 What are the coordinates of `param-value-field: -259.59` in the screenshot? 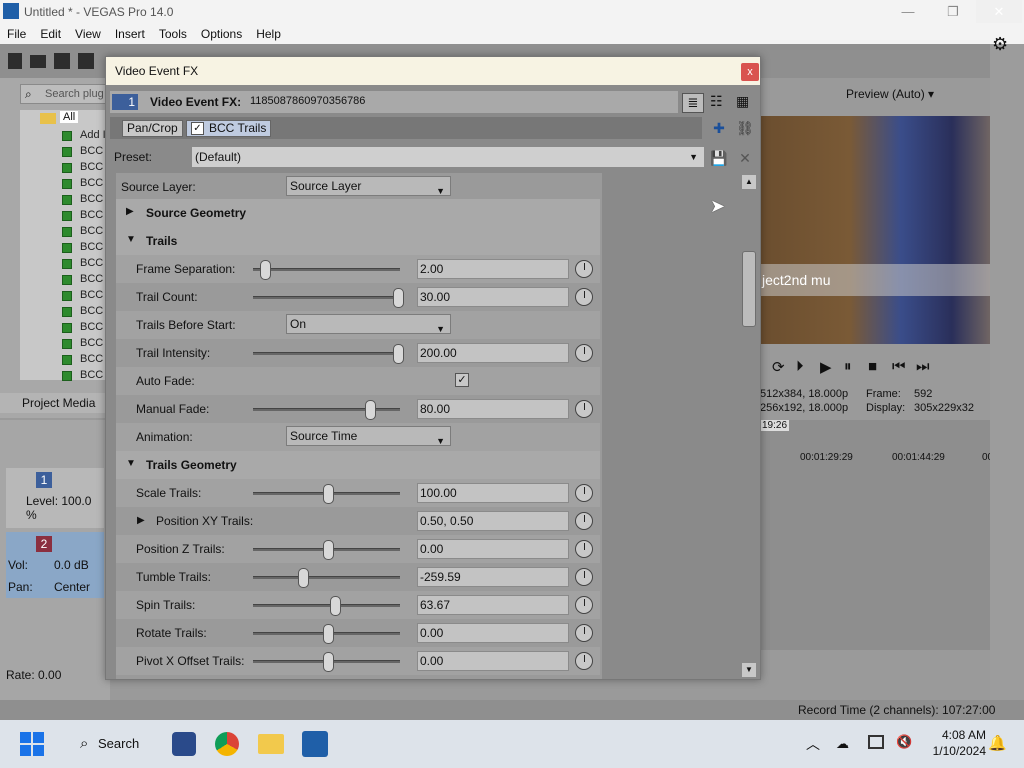 It's located at (493, 577).